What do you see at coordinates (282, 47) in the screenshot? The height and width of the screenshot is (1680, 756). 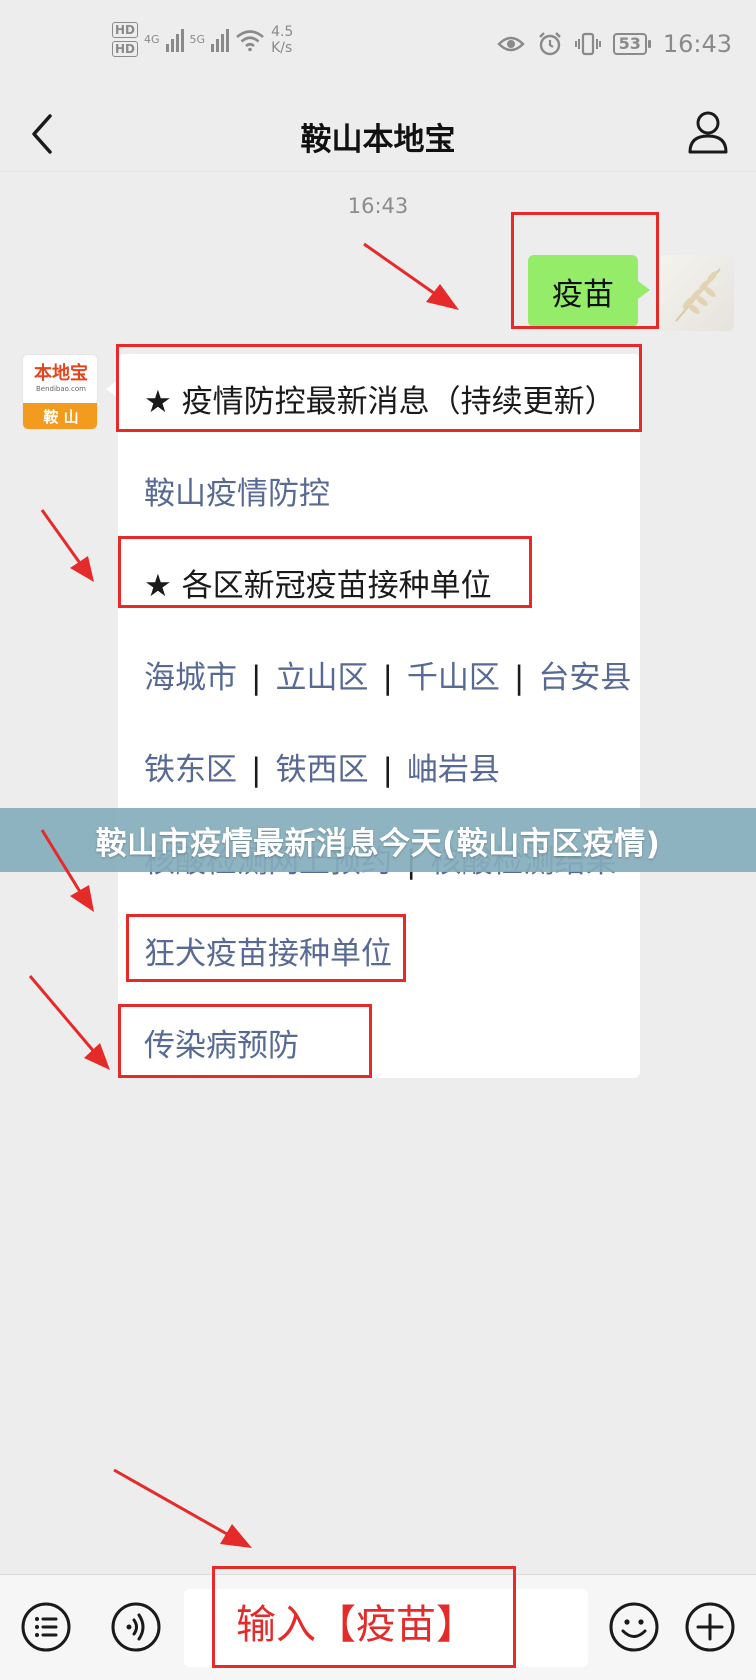 I see `network-speed-unit: K/s` at bounding box center [282, 47].